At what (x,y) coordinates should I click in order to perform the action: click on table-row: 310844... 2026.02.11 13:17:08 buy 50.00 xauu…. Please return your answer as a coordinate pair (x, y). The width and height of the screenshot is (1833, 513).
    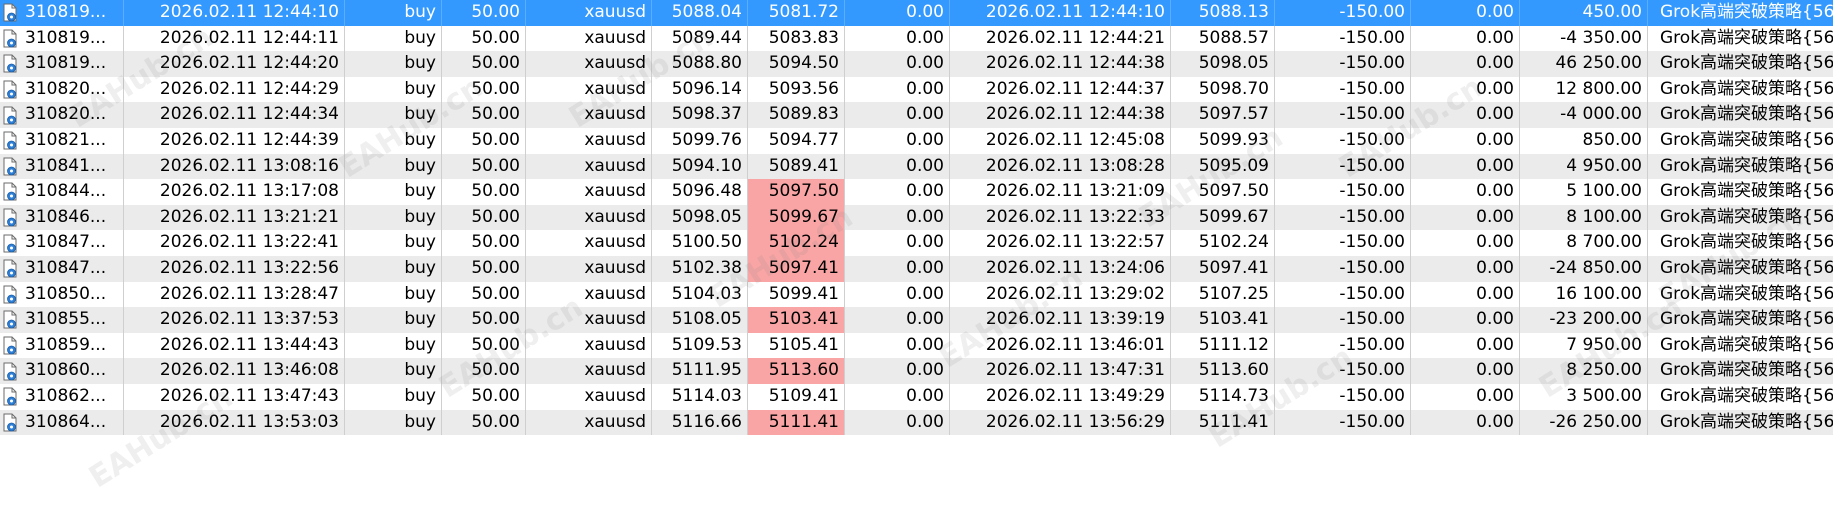
    Looking at the image, I should click on (916, 192).